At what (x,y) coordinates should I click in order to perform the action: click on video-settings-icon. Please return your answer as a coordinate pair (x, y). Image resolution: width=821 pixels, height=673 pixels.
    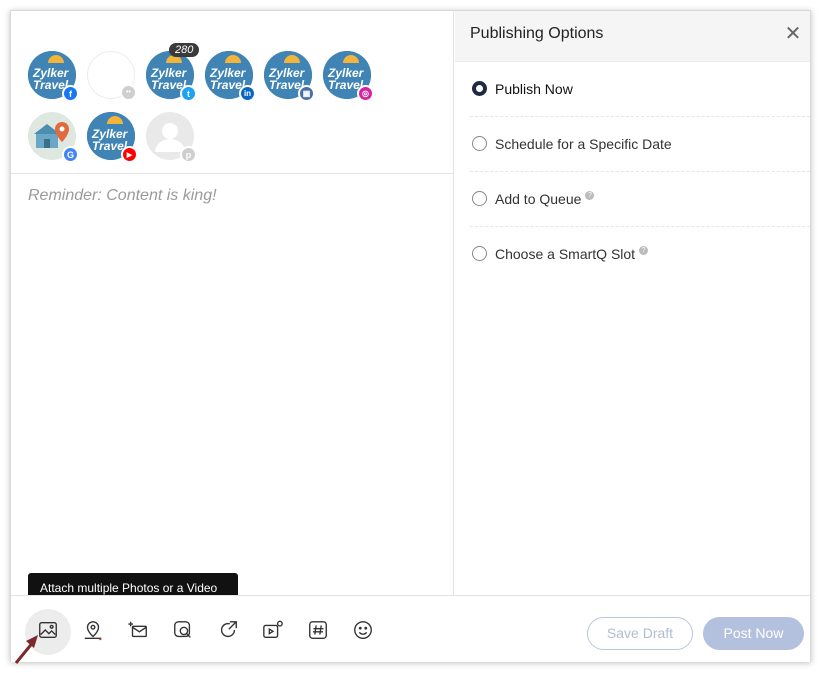
    Looking at the image, I should click on (273, 630).